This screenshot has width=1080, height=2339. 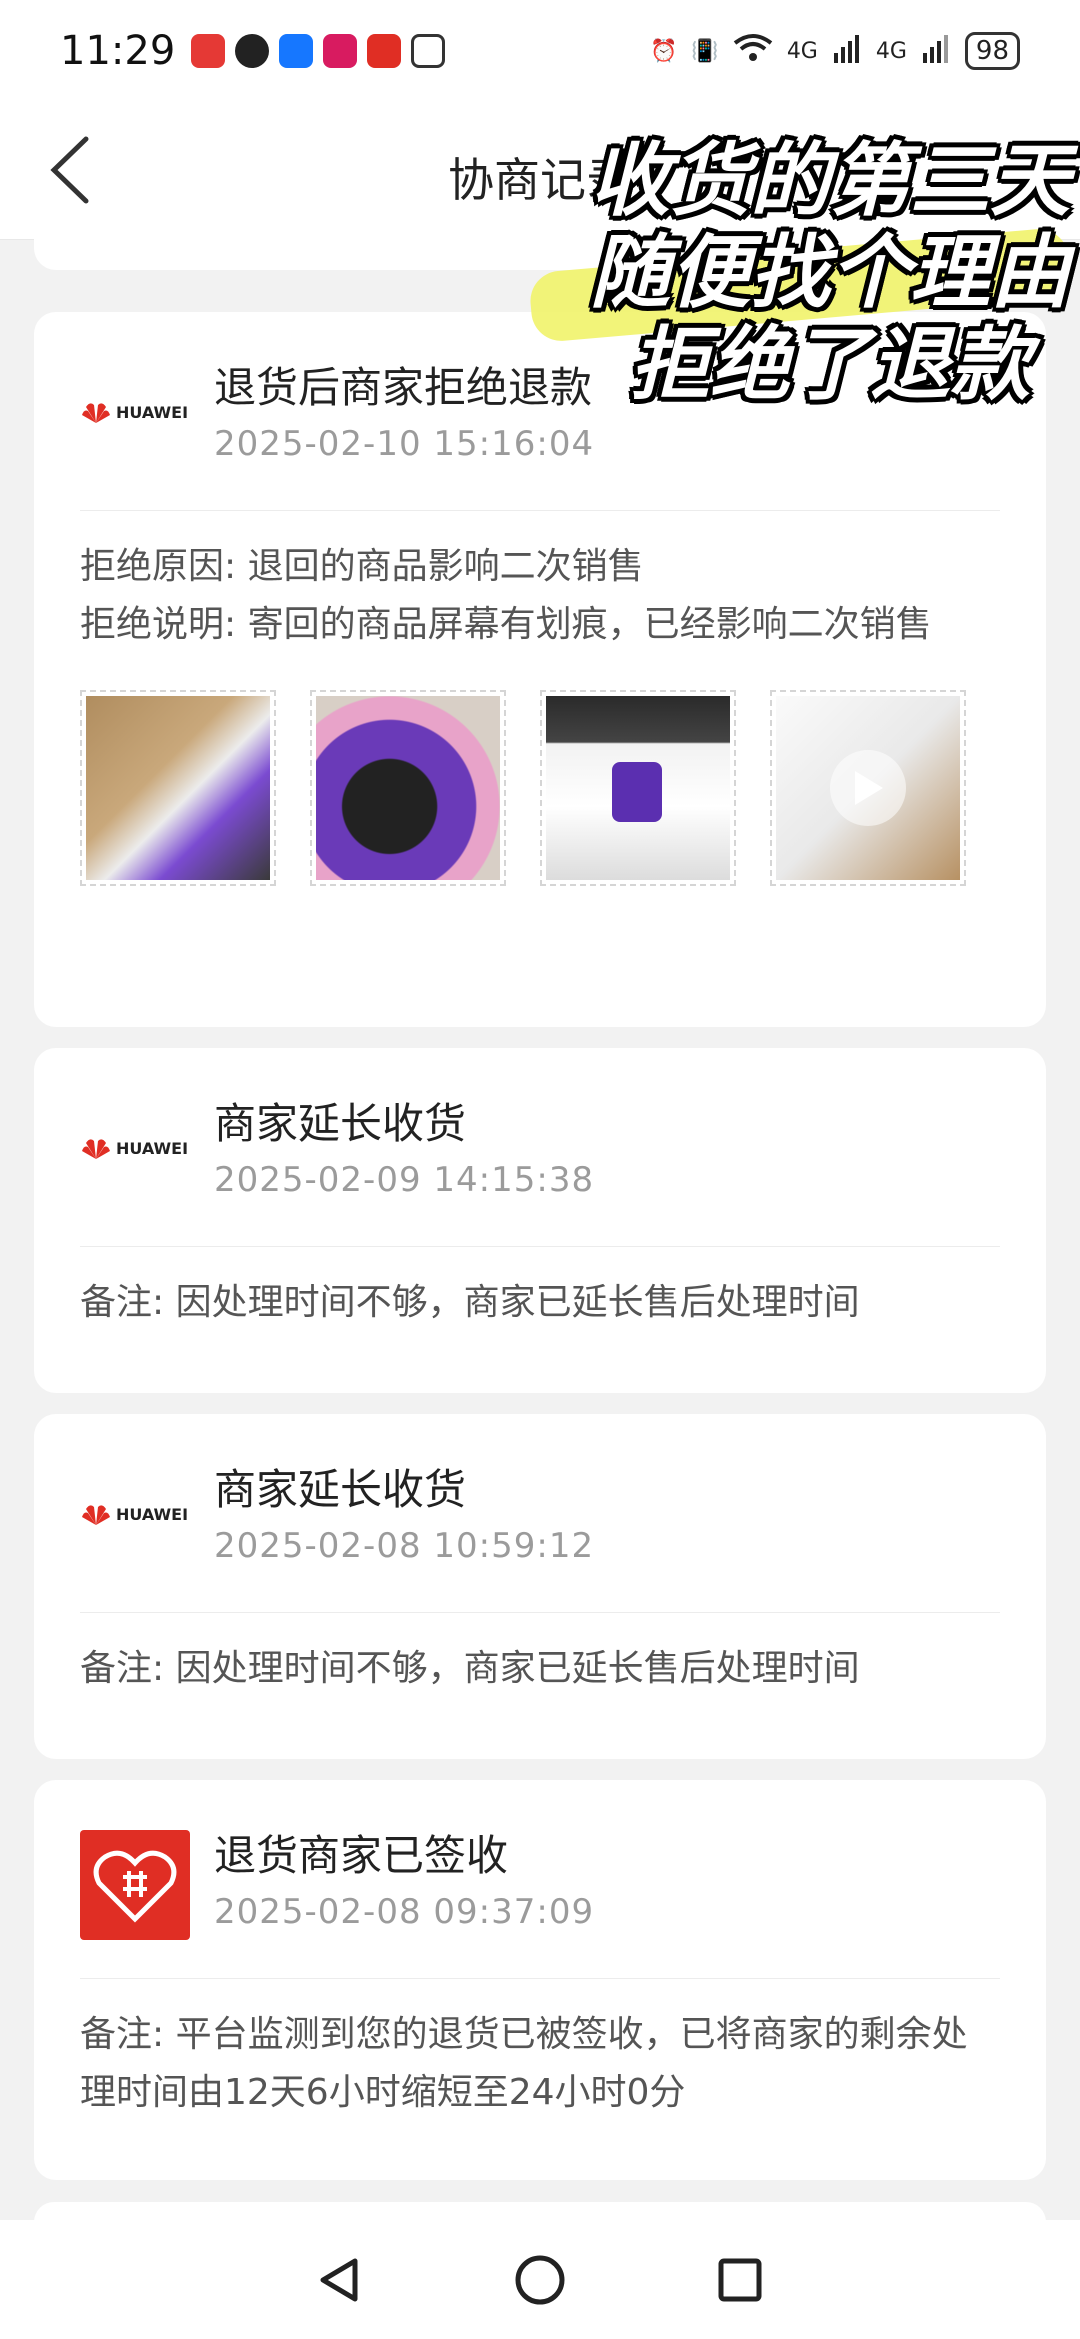 What do you see at coordinates (404, 1546) in the screenshot?
I see `event-time: 2025-02-08 10:59:12` at bounding box center [404, 1546].